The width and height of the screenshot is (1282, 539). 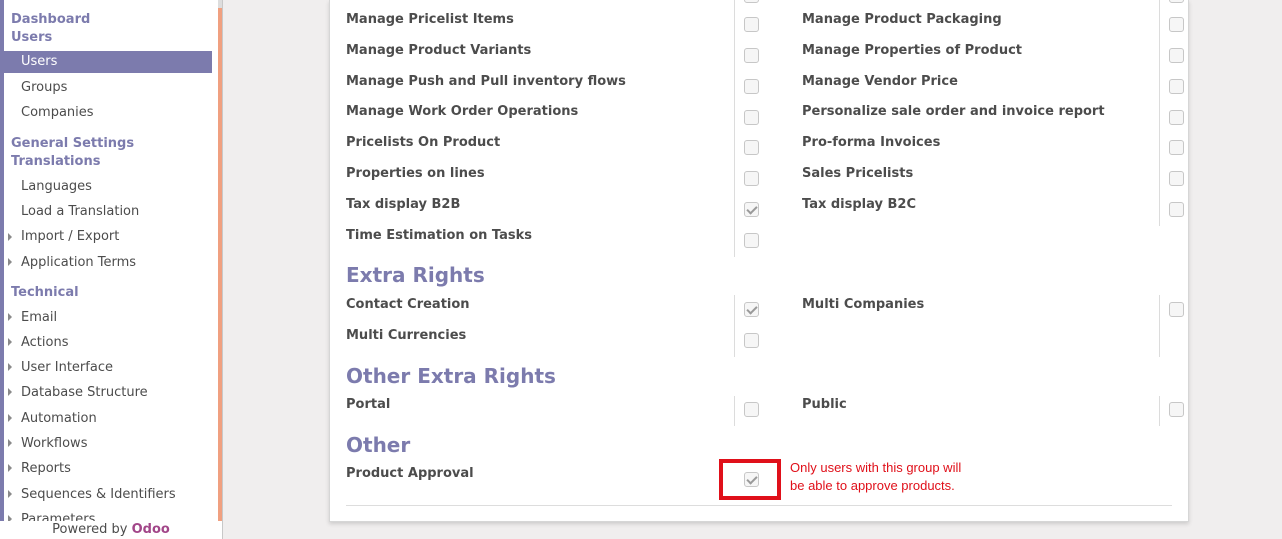 I want to click on checkbox-contact-creation, so click(x=751, y=309).